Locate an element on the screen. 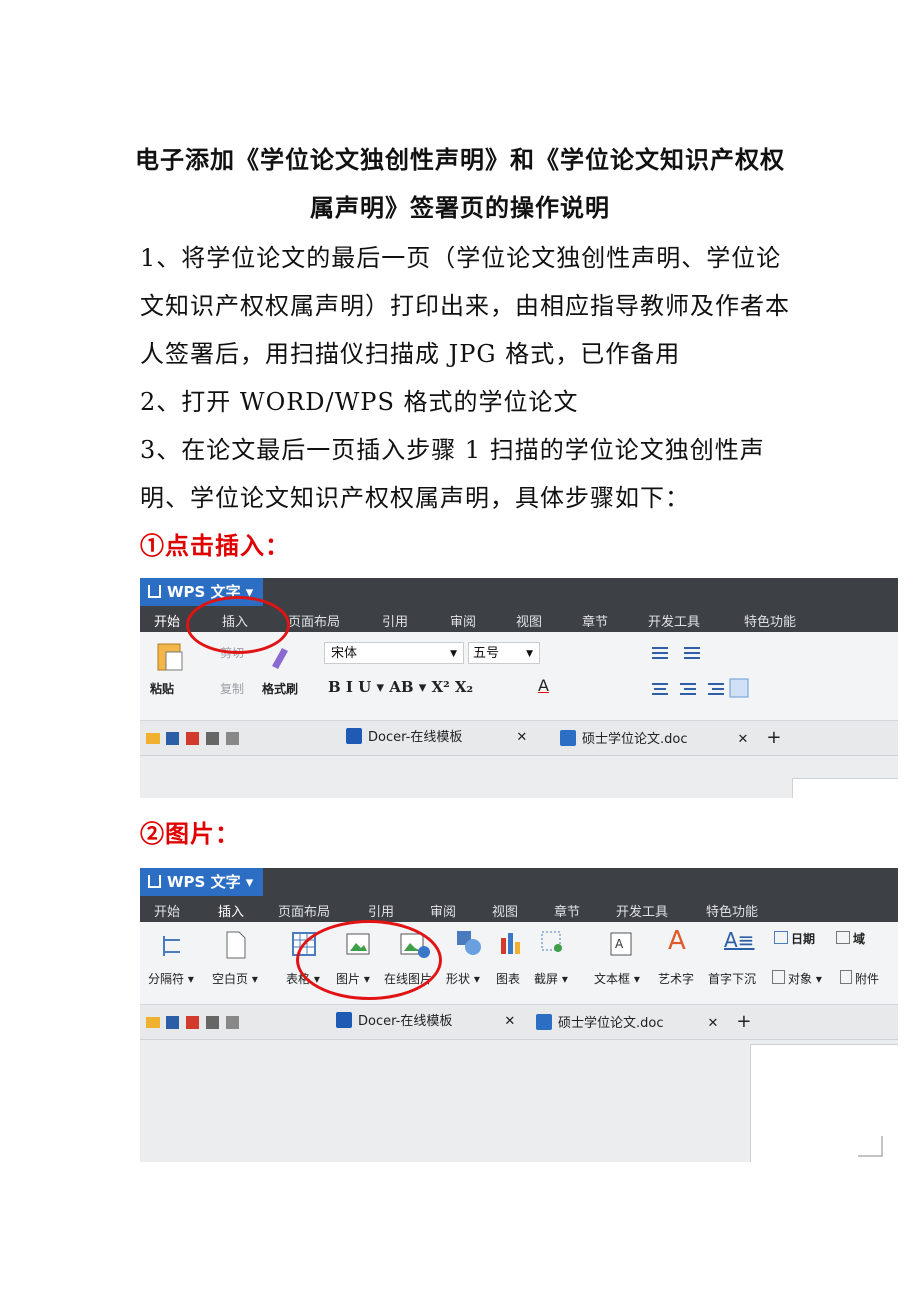 The image size is (920, 1302). sub-step-2: ②图片： is located at coordinates (190, 833).